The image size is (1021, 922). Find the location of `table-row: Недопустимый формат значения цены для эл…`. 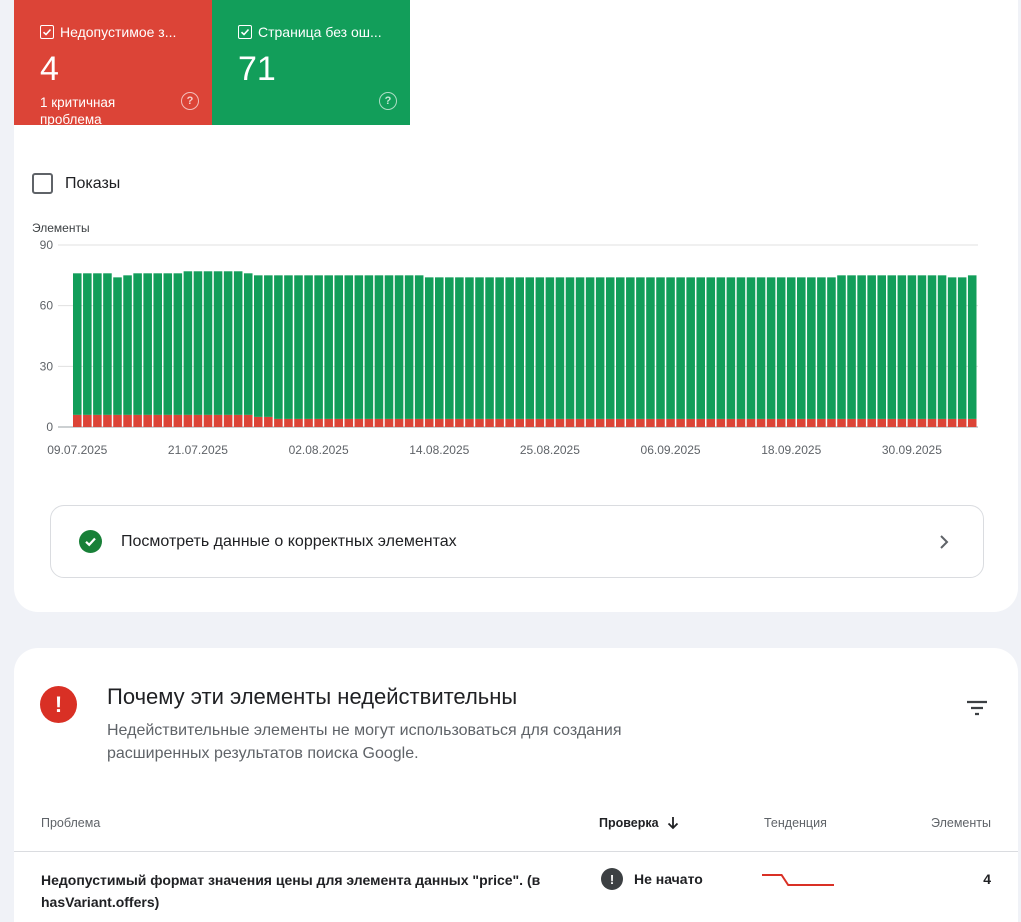

table-row: Недопустимый формат значения цены для эл… is located at coordinates (516, 887).